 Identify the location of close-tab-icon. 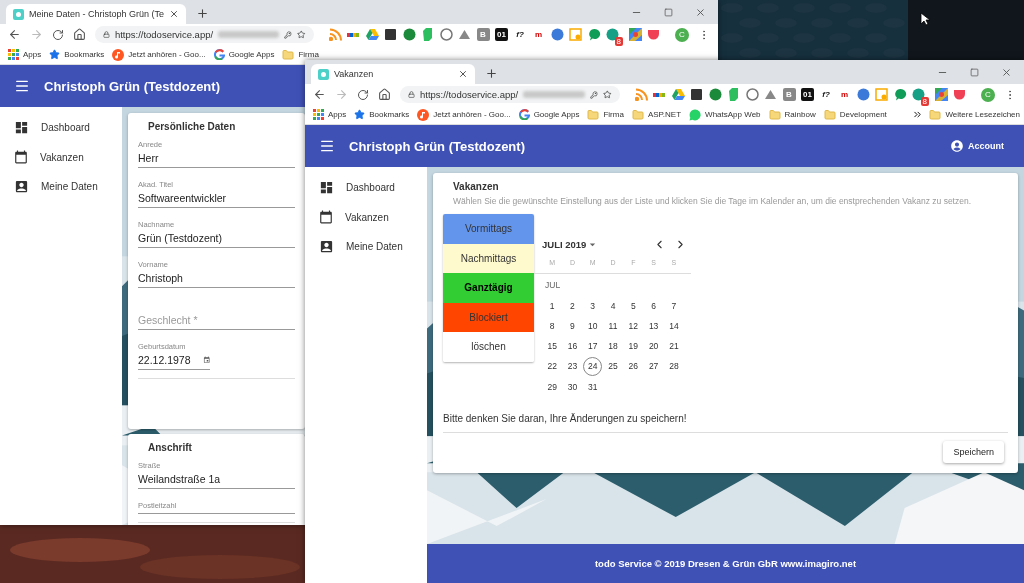
(463, 74).